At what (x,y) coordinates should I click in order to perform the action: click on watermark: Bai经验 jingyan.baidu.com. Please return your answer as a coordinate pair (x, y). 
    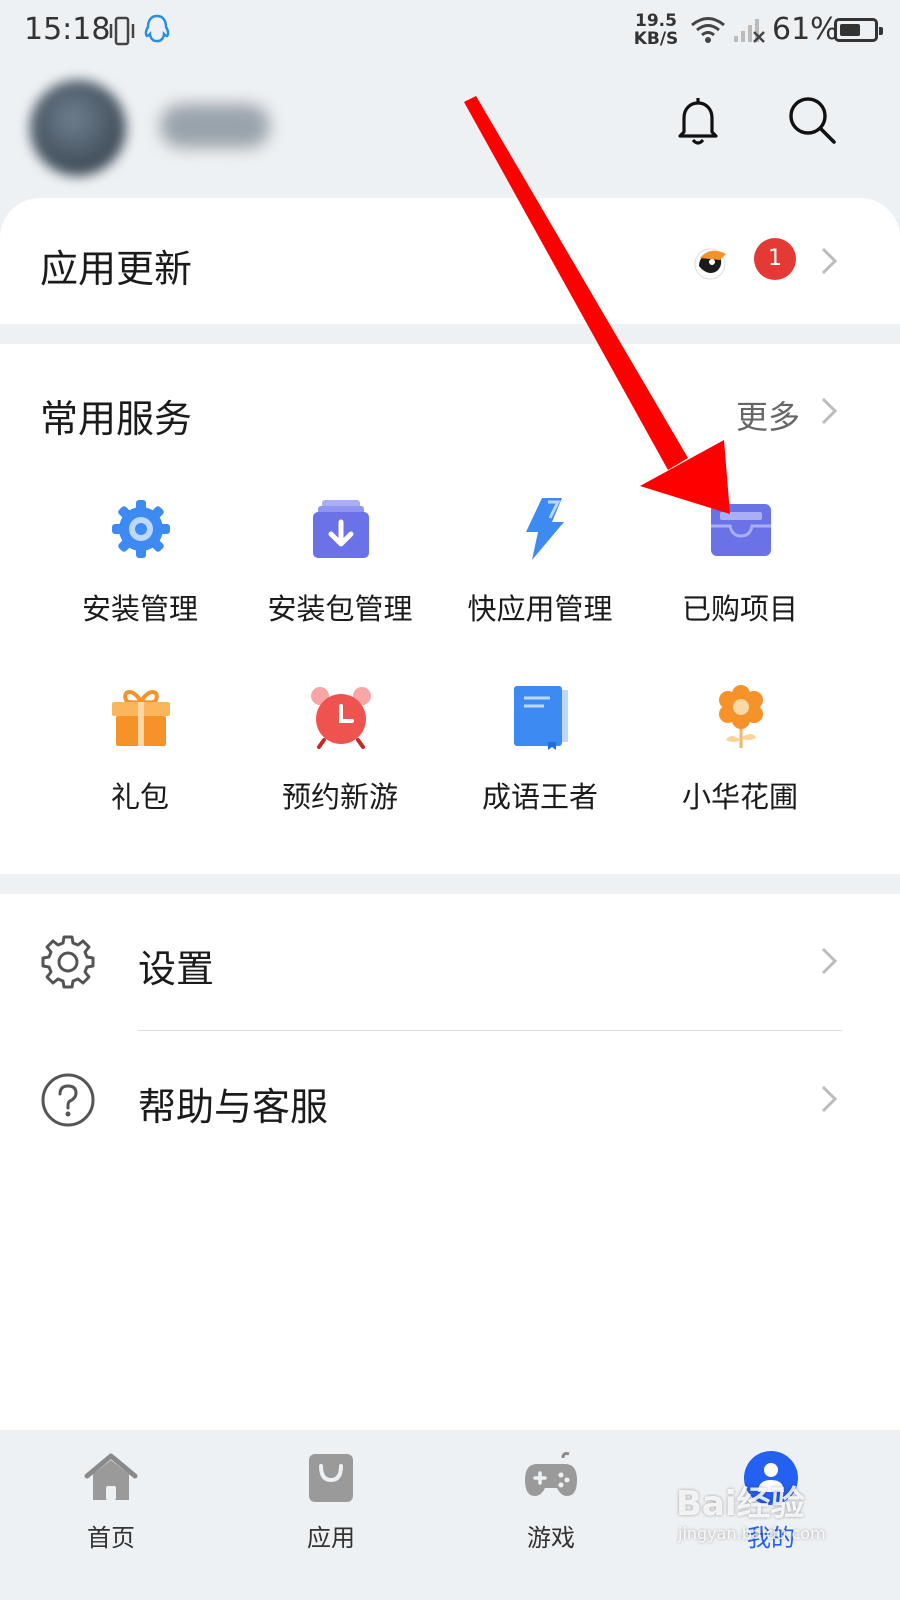
    Looking at the image, I should click on (751, 1513).